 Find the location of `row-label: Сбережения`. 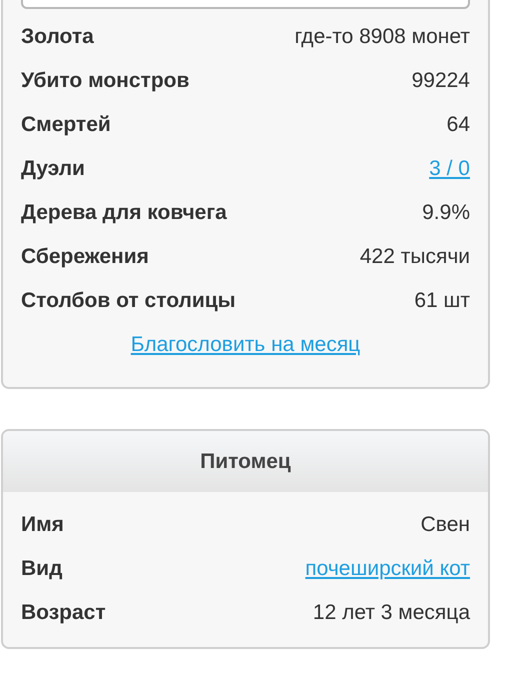

row-label: Сбережения is located at coordinates (85, 257).